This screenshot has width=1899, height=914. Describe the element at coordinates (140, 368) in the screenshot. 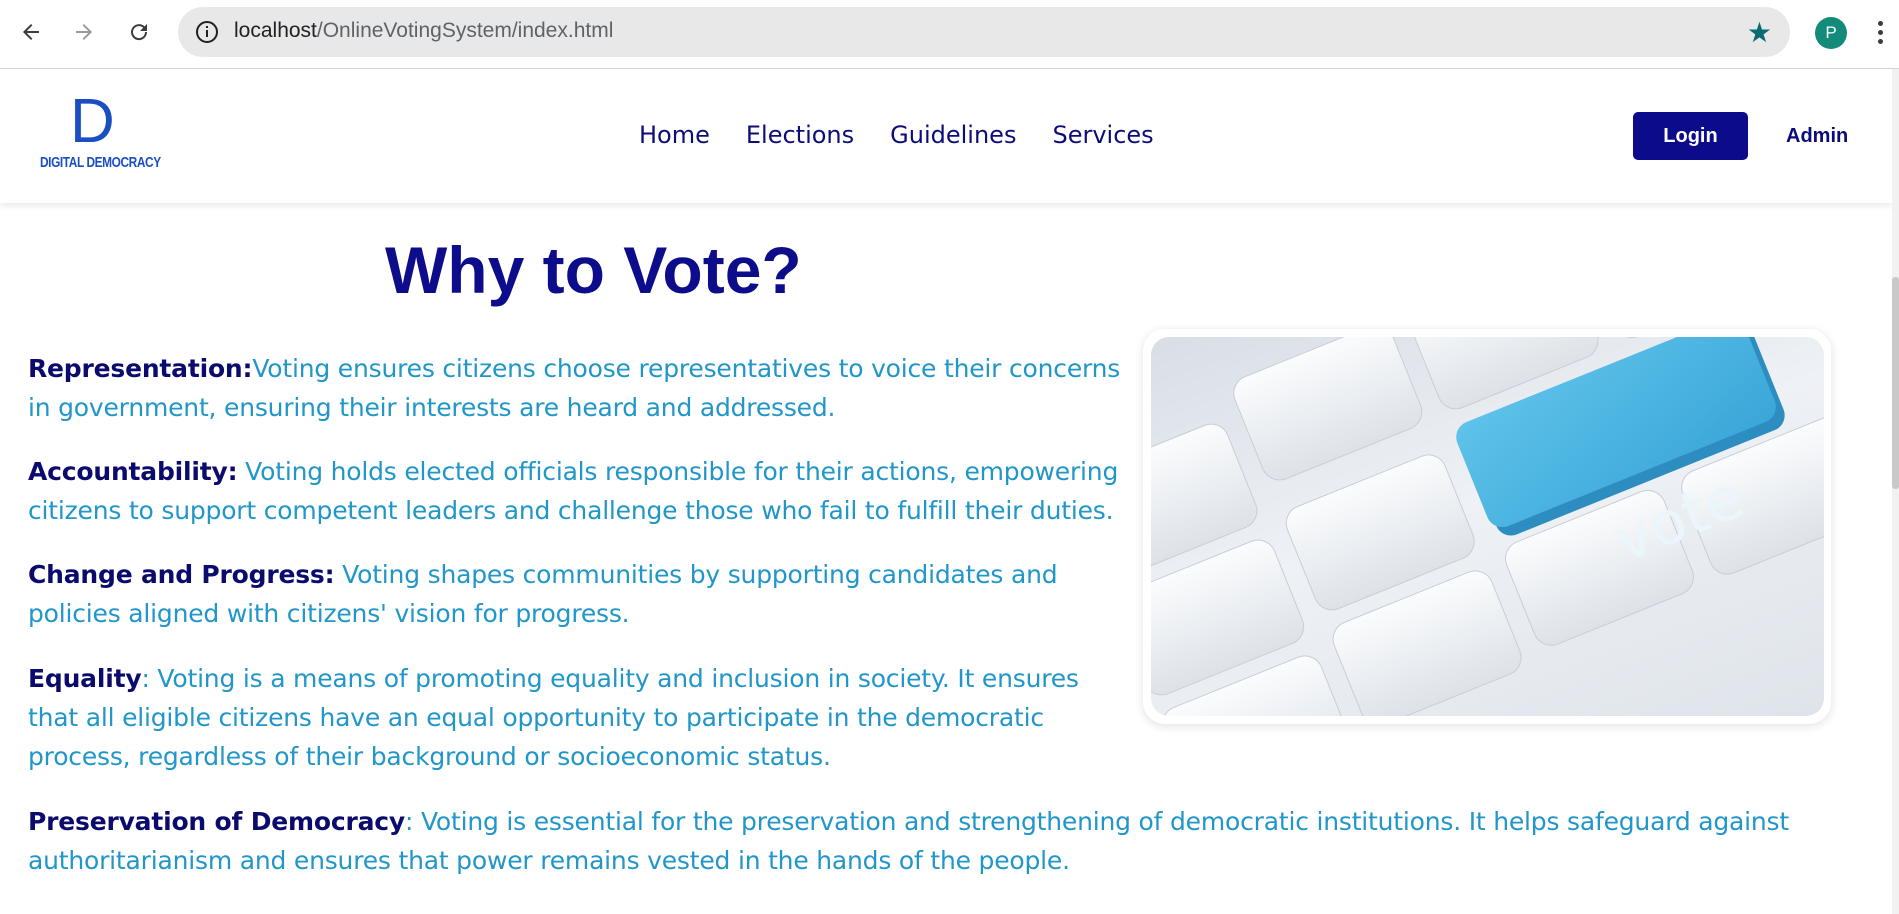

I see `point-title: Representation:` at that location.